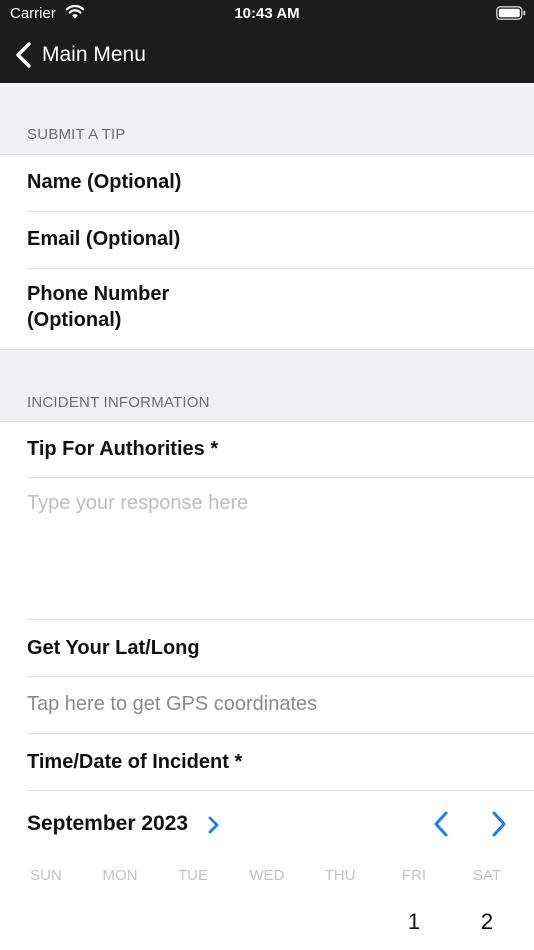  I want to click on calendar-day: 1, so click(414, 922).